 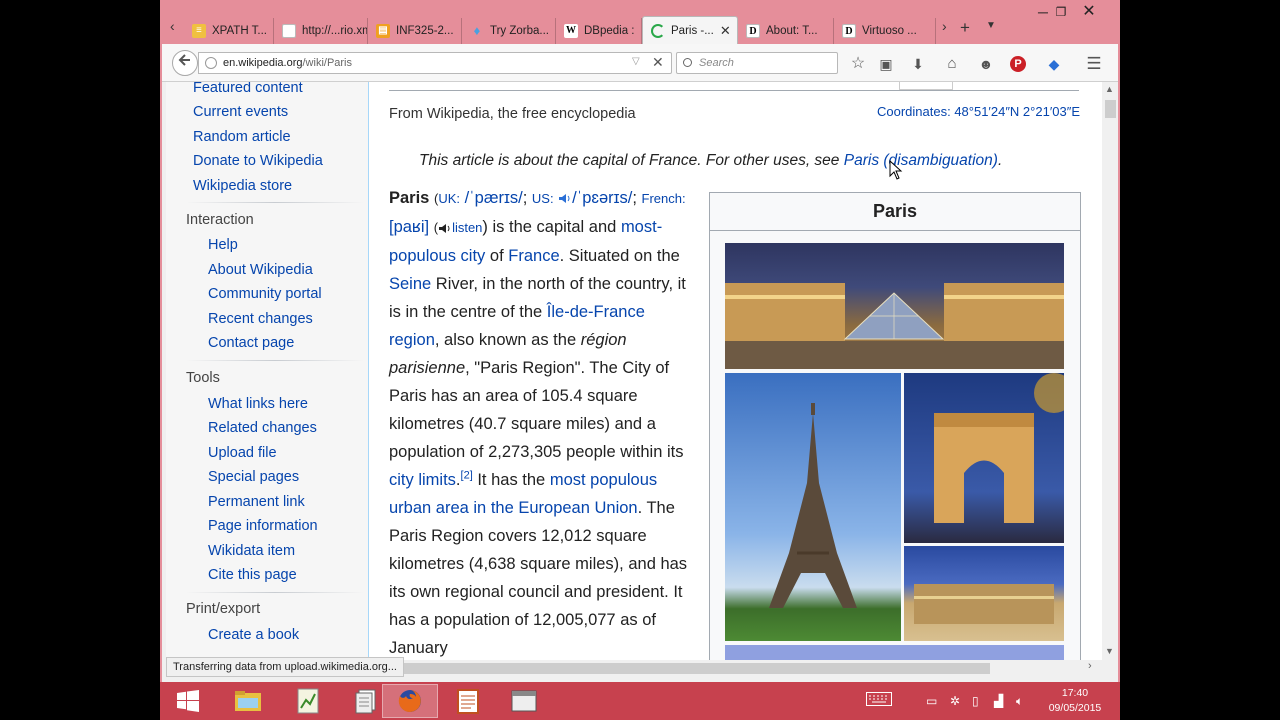 What do you see at coordinates (687, 62) in the screenshot?
I see `search-icon` at bounding box center [687, 62].